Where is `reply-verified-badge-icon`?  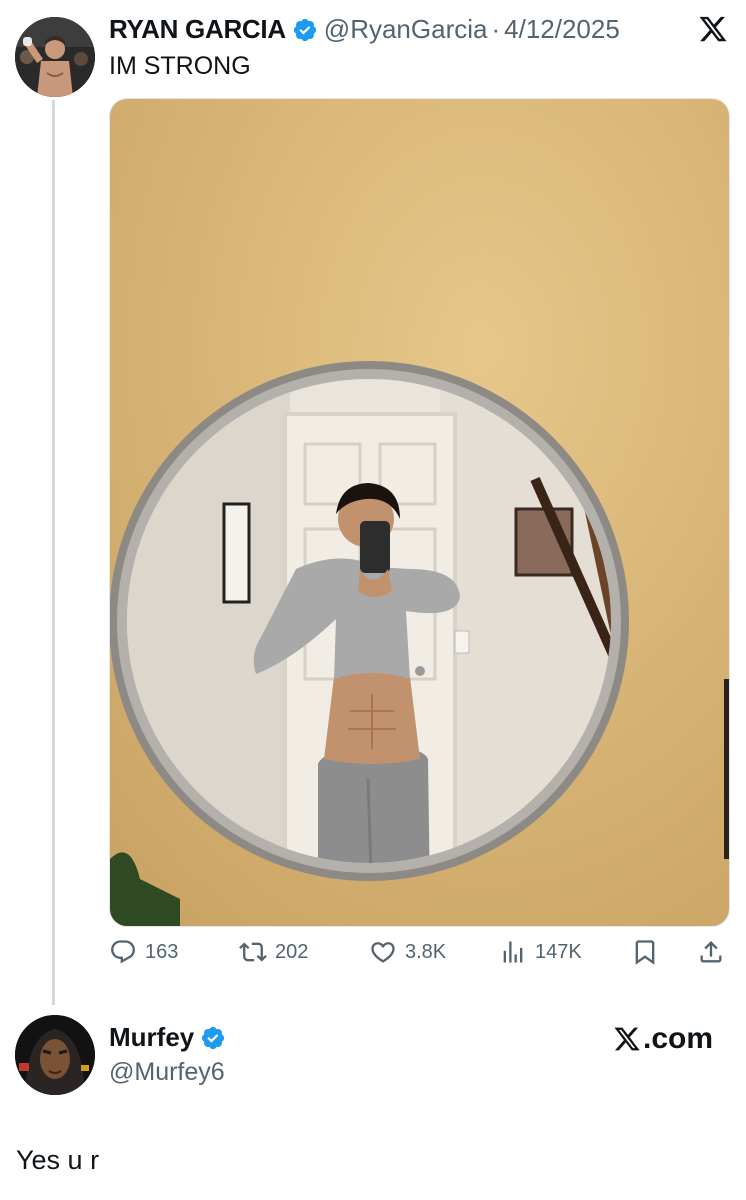 reply-verified-badge-icon is located at coordinates (213, 1038).